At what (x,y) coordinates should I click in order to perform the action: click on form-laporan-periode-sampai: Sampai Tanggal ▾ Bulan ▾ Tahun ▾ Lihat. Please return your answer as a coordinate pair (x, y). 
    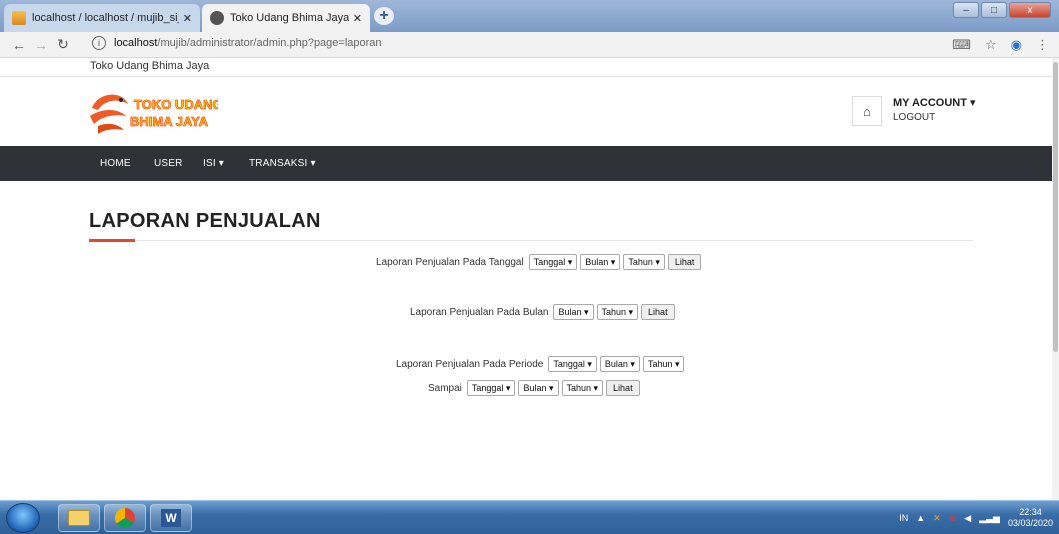
    Looking at the image, I should click on (534, 388).